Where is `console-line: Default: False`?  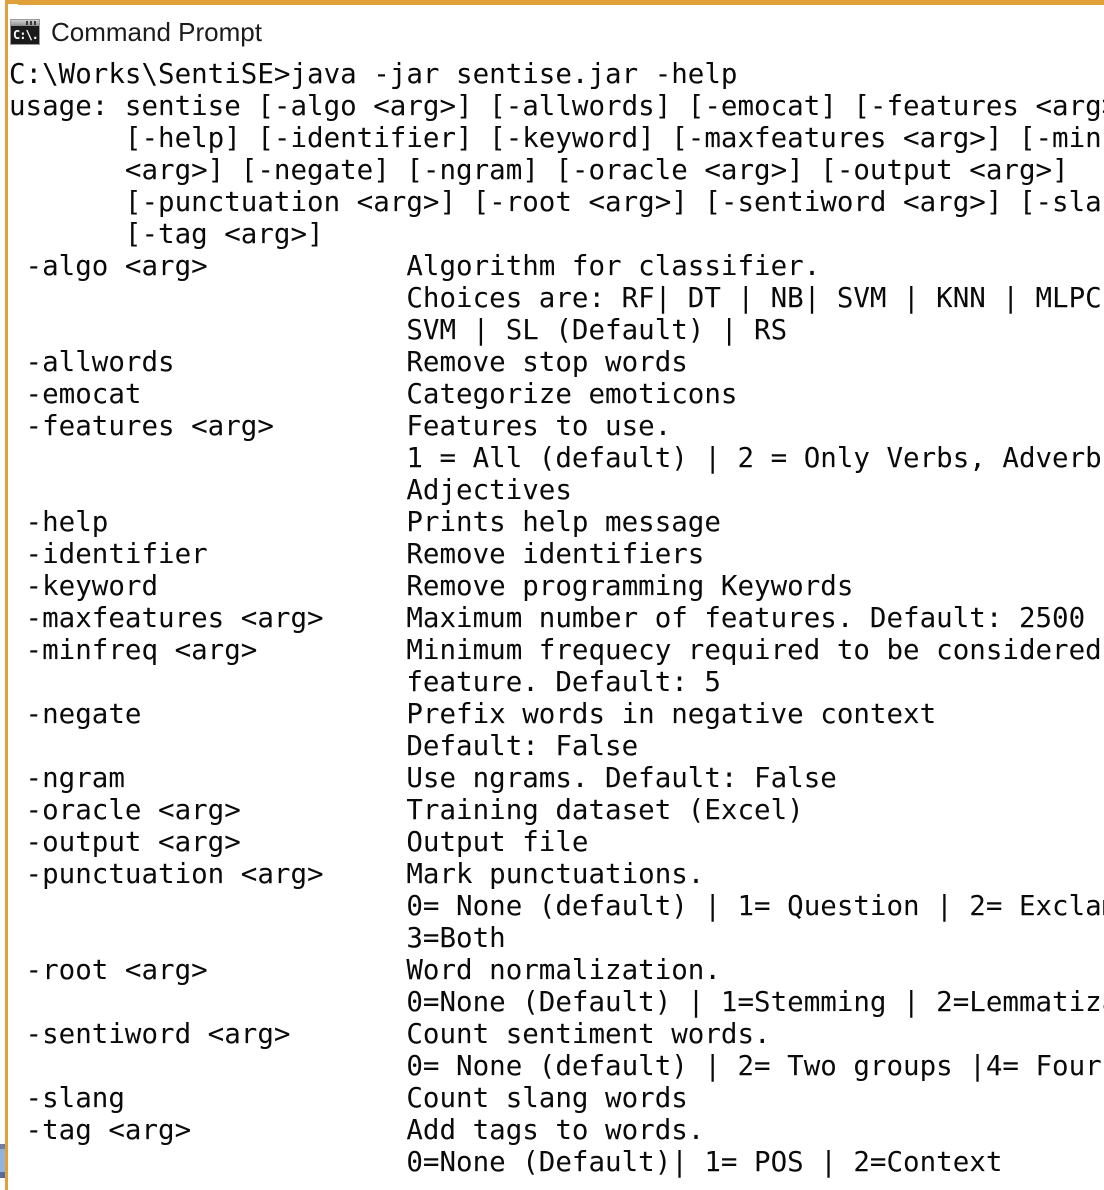
console-line: Default: False is located at coordinates (324, 746).